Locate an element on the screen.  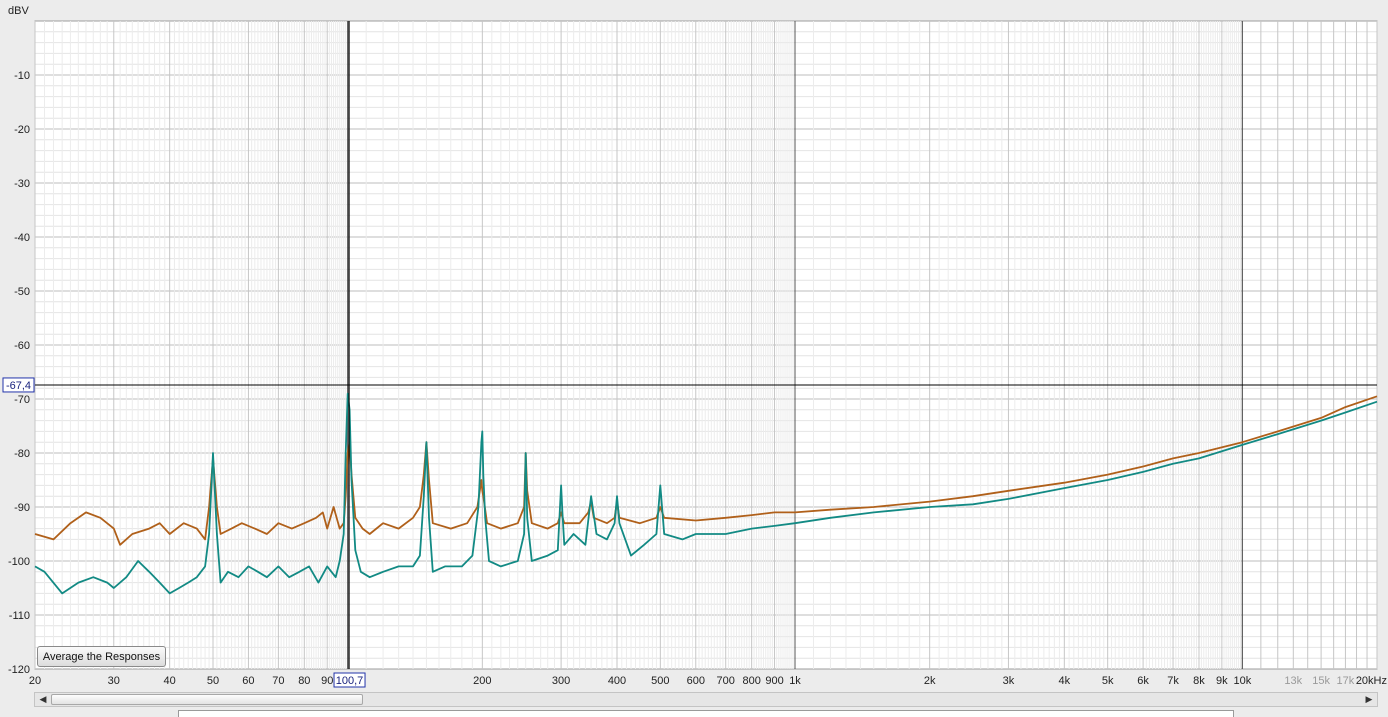
horizontal-scrollbar: ◀ ▶ is located at coordinates (706, 699).